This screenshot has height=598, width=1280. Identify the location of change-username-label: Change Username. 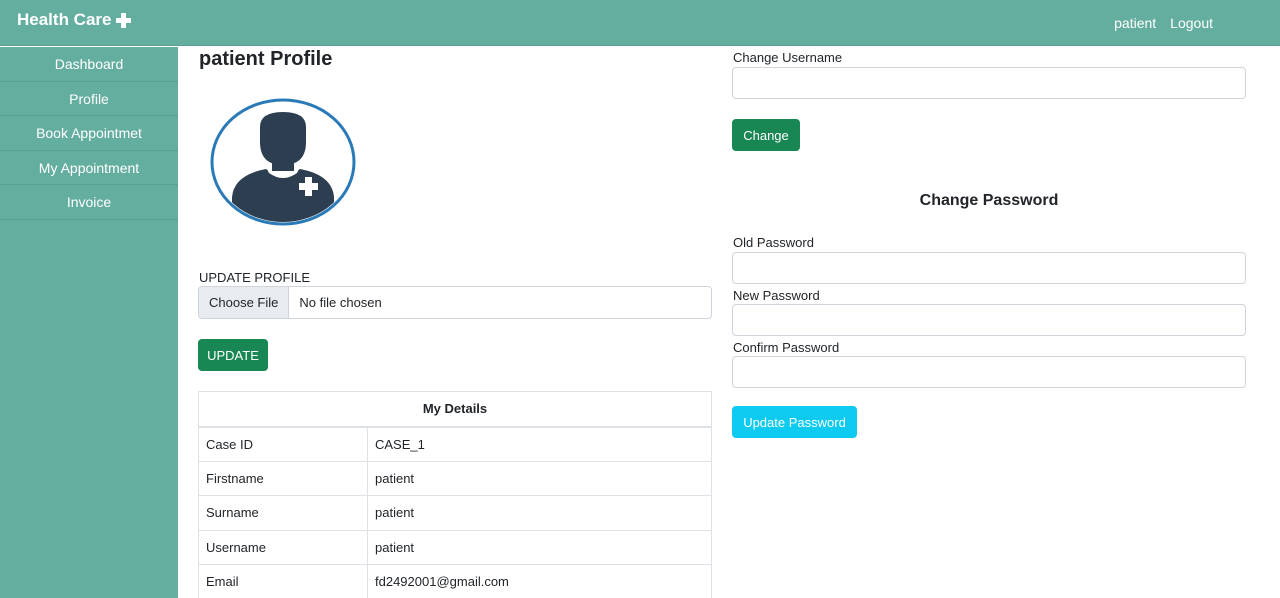
(788, 57).